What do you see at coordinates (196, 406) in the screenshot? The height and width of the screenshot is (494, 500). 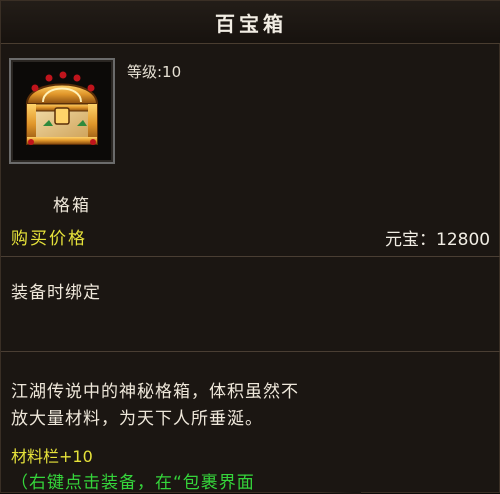 I see `item-description: 江湖传说中的神秘格箱，体积虽然不 放大量材料，为天下人所垂涎。` at bounding box center [196, 406].